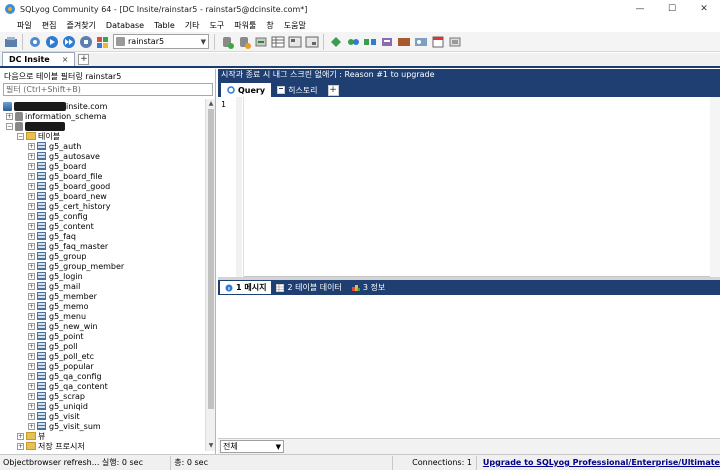 The height and width of the screenshot is (470, 720). Describe the element at coordinates (246, 90) in the screenshot. I see `tab-query: Query` at that location.